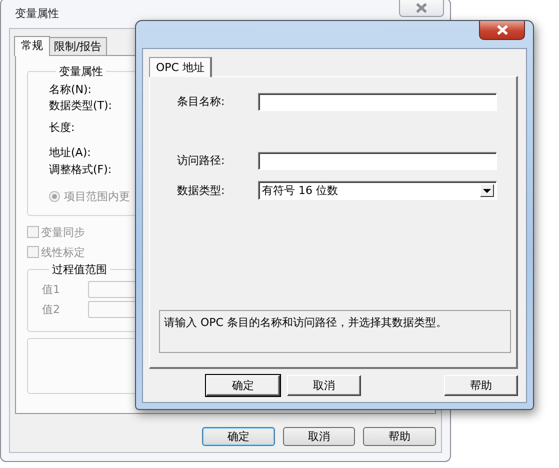 The image size is (559, 468). I want to click on field-label: 数据类型(T):, so click(80, 106).